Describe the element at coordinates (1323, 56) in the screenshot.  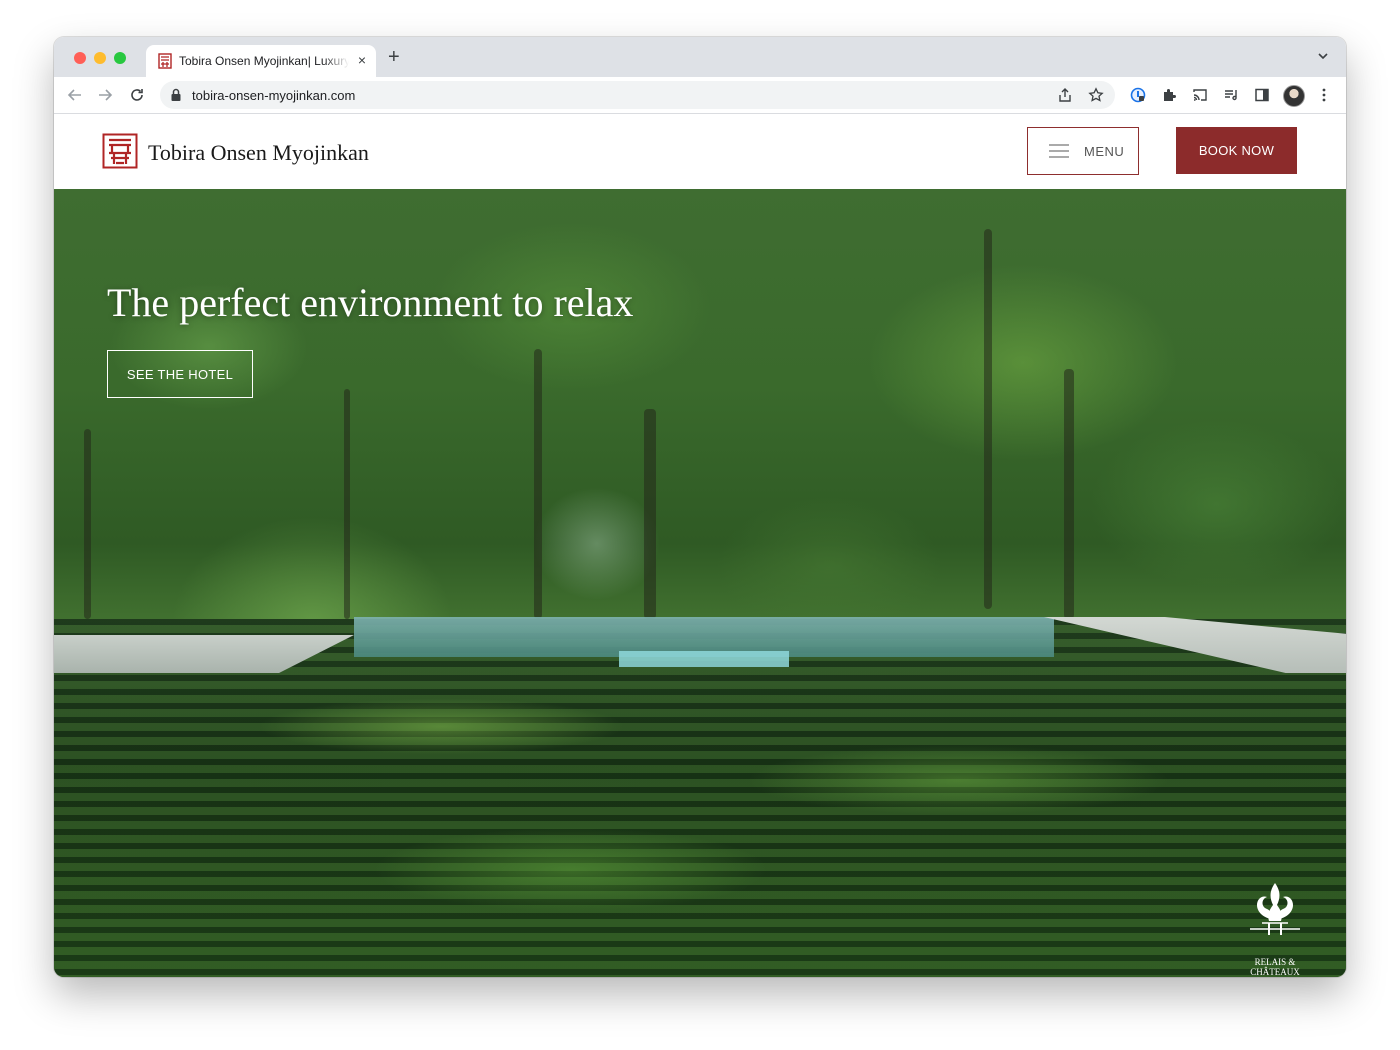
I see `tab-search-chevron-icon` at that location.